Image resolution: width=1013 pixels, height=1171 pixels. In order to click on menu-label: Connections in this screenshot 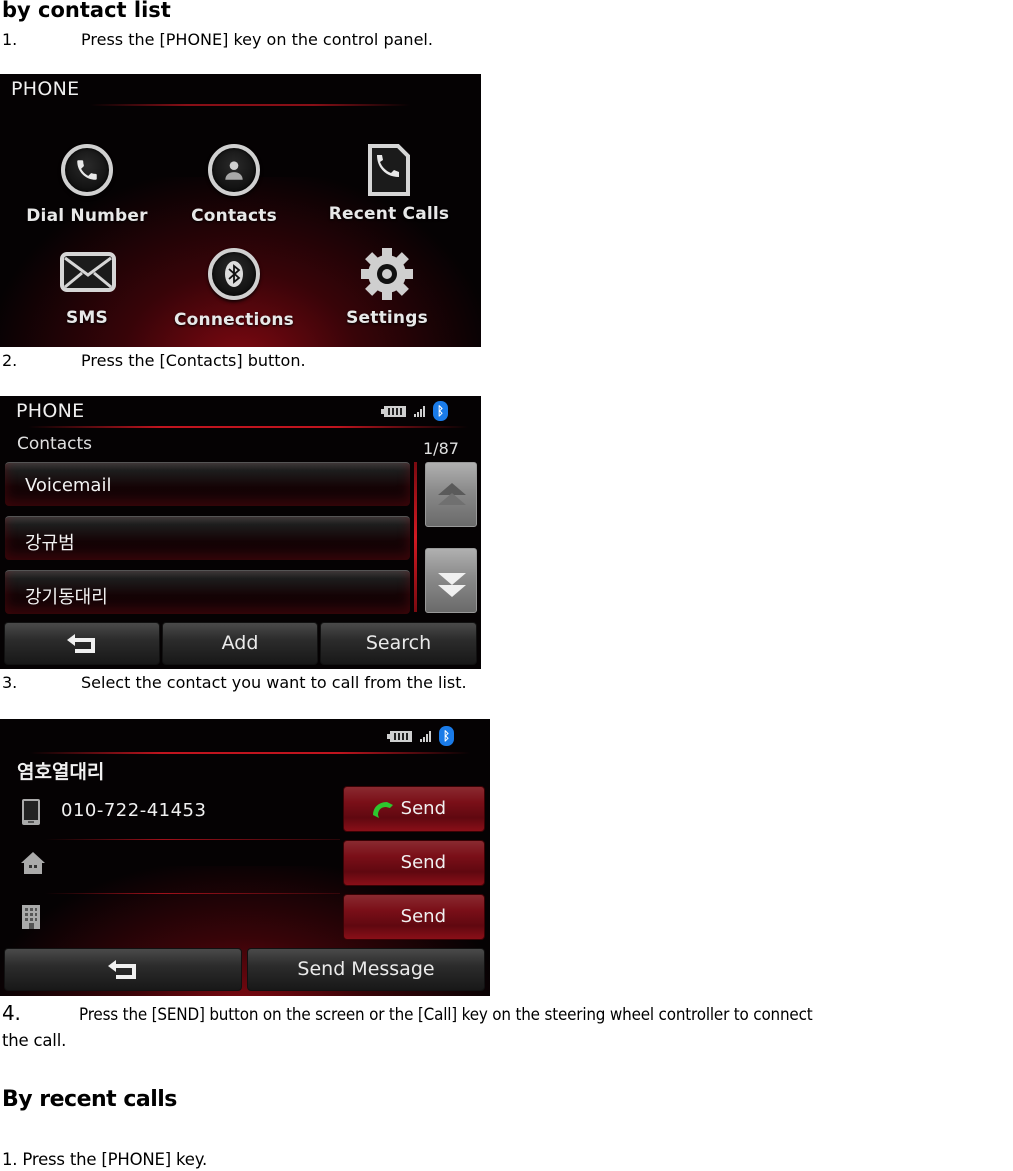, I will do `click(234, 320)`.